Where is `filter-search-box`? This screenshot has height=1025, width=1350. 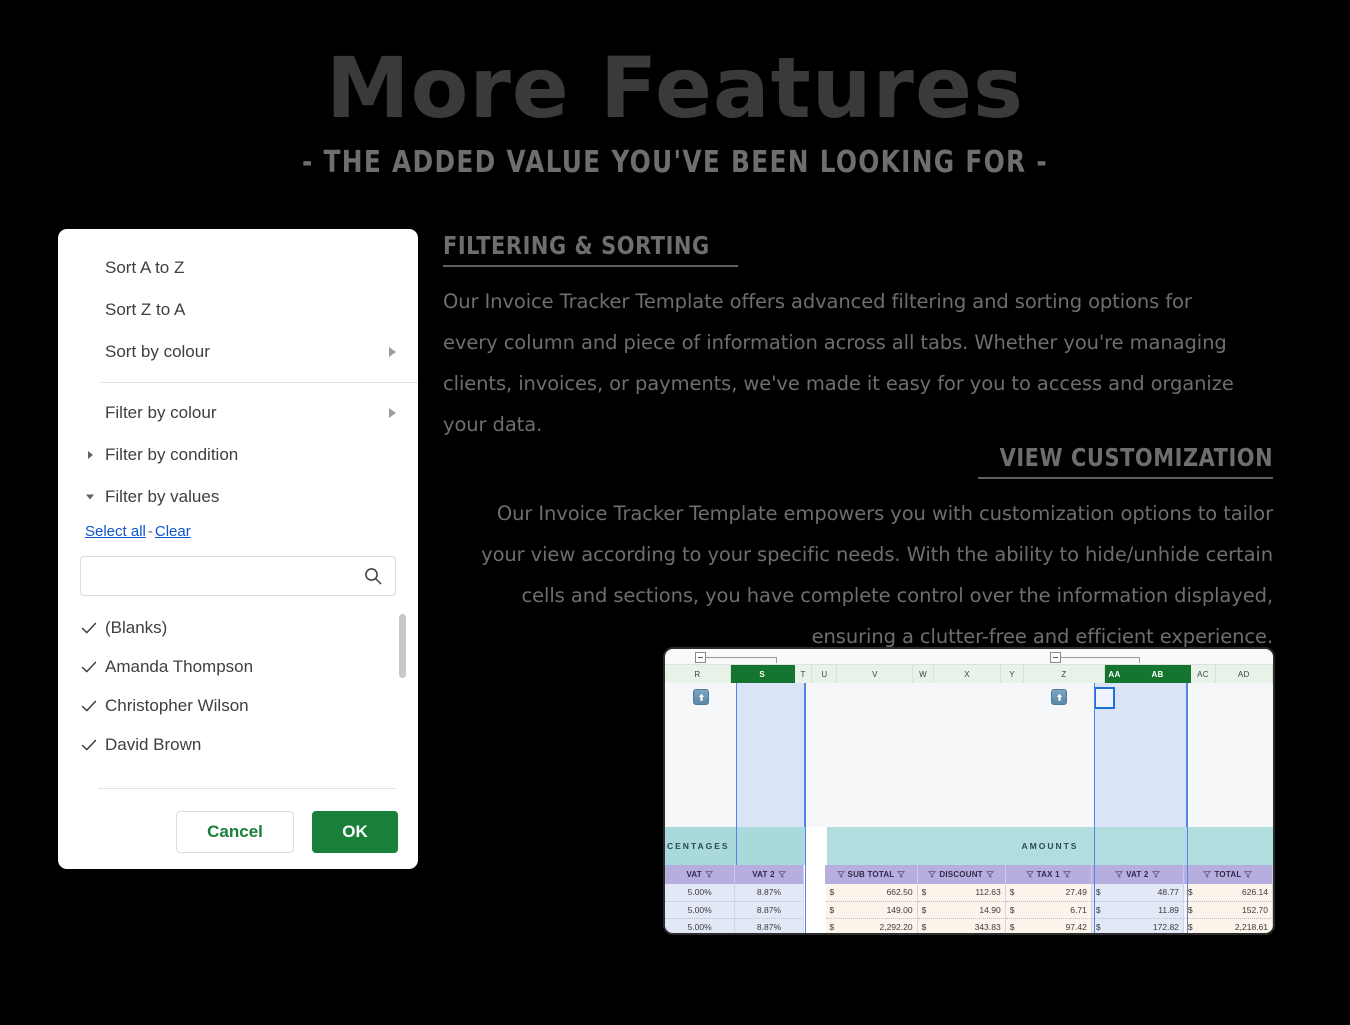
filter-search-box is located at coordinates (238, 576).